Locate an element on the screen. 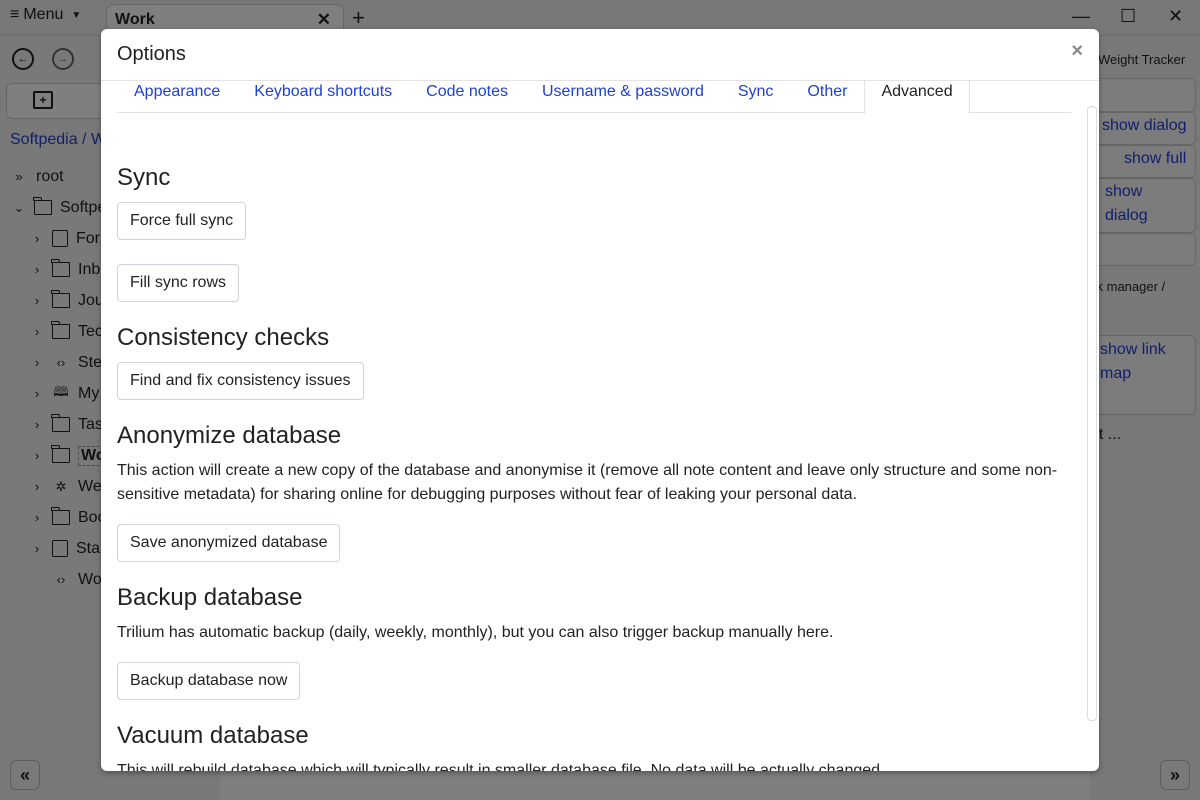 The width and height of the screenshot is (1200, 800). consistency-heading: Consistency checks is located at coordinates (223, 337).